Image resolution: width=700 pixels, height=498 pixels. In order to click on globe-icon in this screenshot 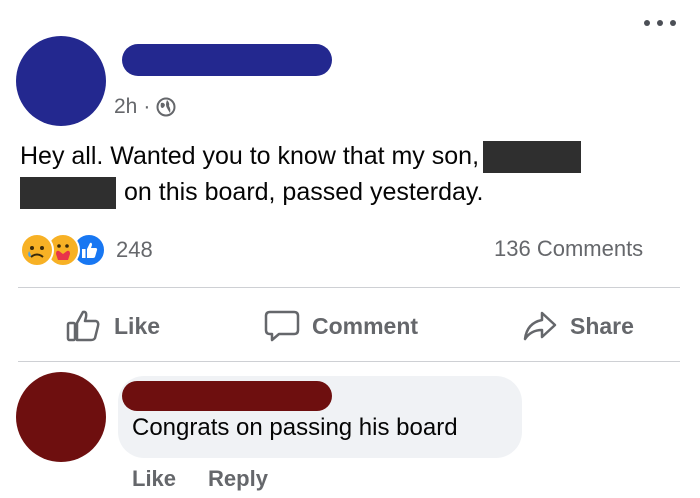, I will do `click(166, 107)`.